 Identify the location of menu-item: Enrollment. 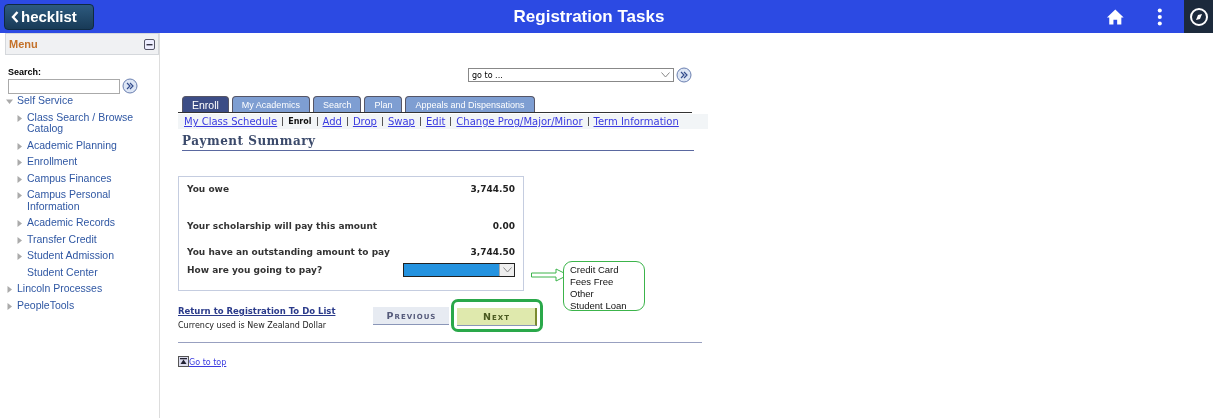
(52, 162).